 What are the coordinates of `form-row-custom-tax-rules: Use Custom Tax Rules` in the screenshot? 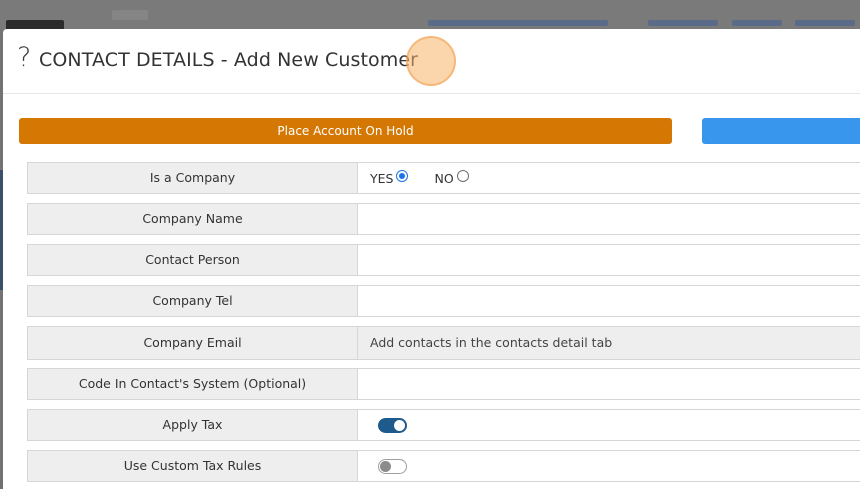 It's located at (443, 466).